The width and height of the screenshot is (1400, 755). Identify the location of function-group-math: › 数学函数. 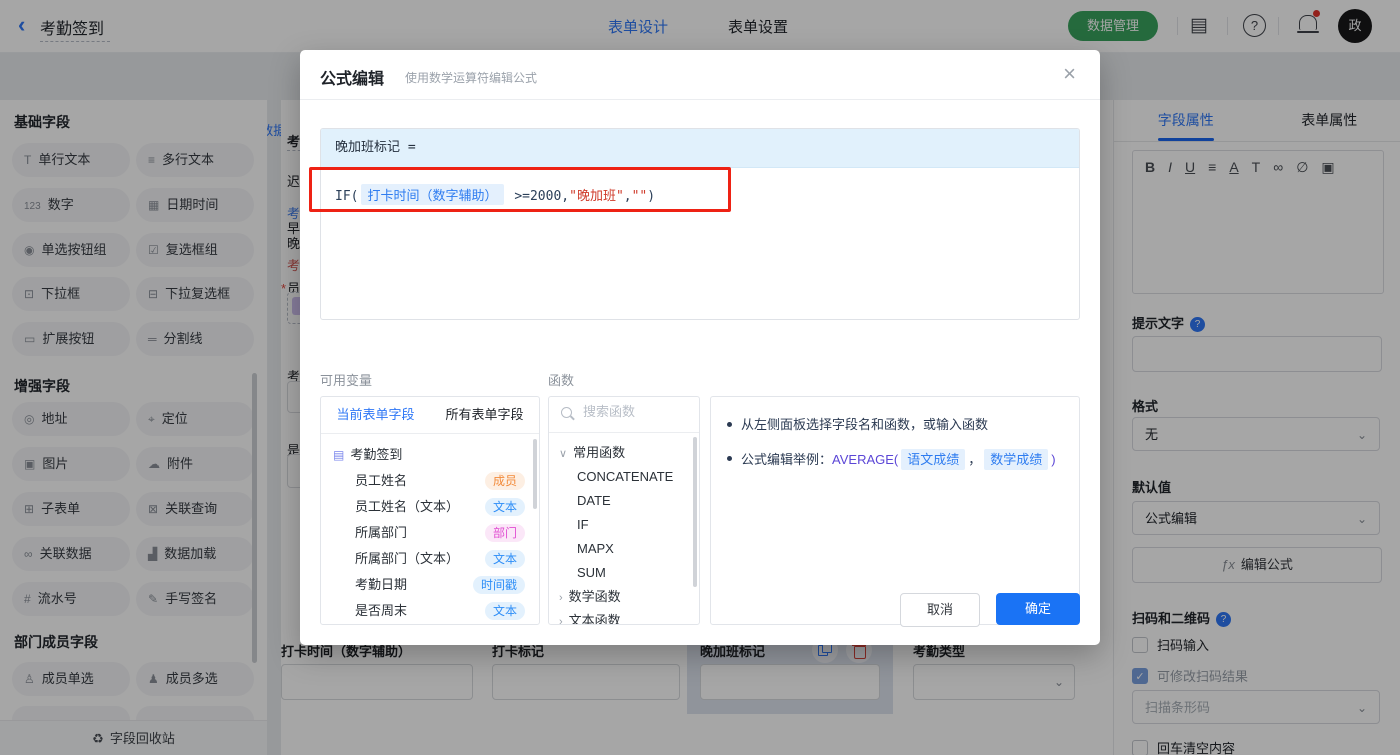
(624, 597).